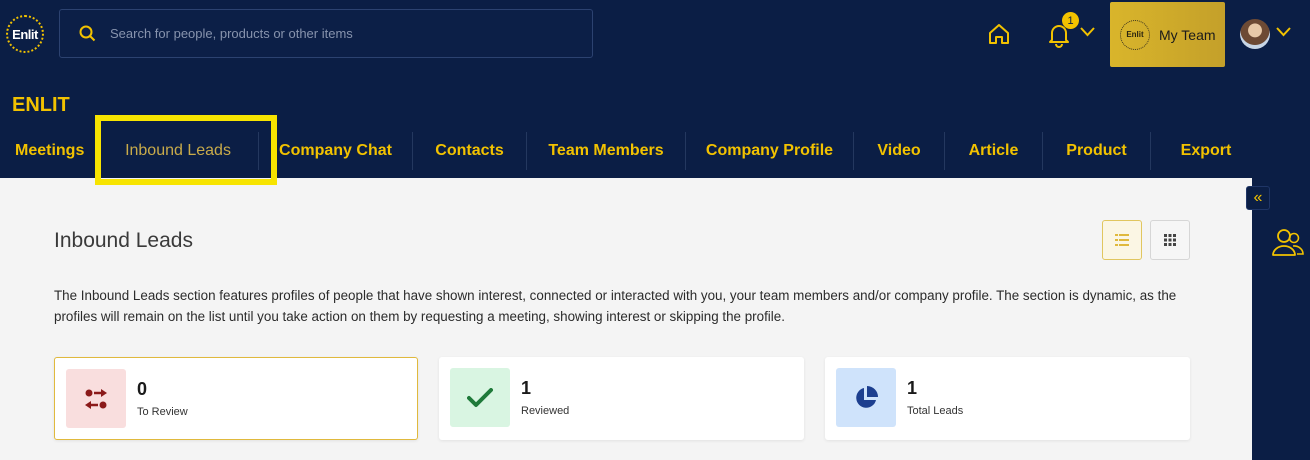 This screenshot has width=1310, height=460. I want to click on list-view-button, so click(1122, 240).